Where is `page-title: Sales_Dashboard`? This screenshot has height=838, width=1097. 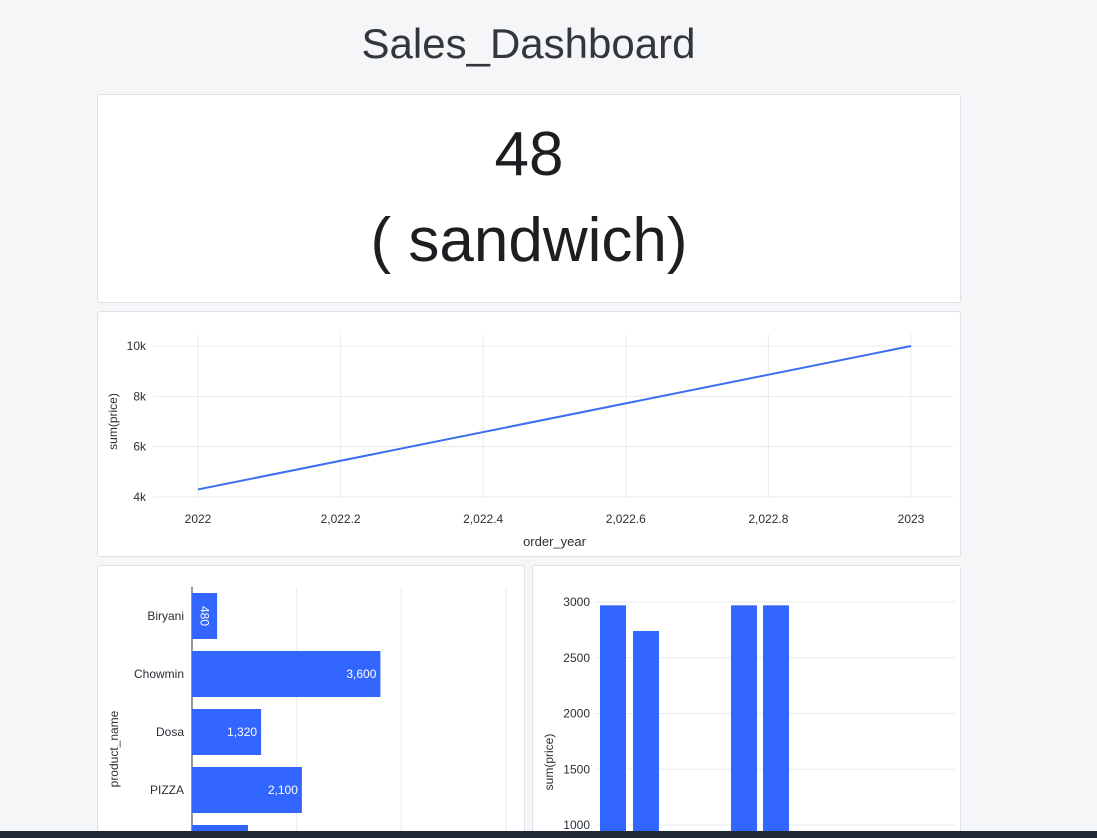
page-title: Sales_Dashboard is located at coordinates (528, 43).